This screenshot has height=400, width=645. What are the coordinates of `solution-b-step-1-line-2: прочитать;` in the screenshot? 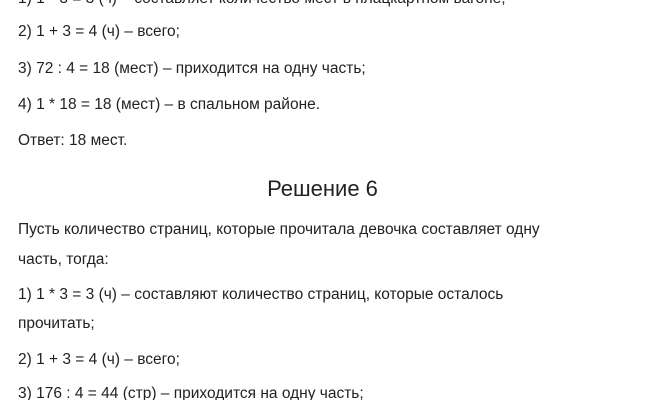 It's located at (56, 323).